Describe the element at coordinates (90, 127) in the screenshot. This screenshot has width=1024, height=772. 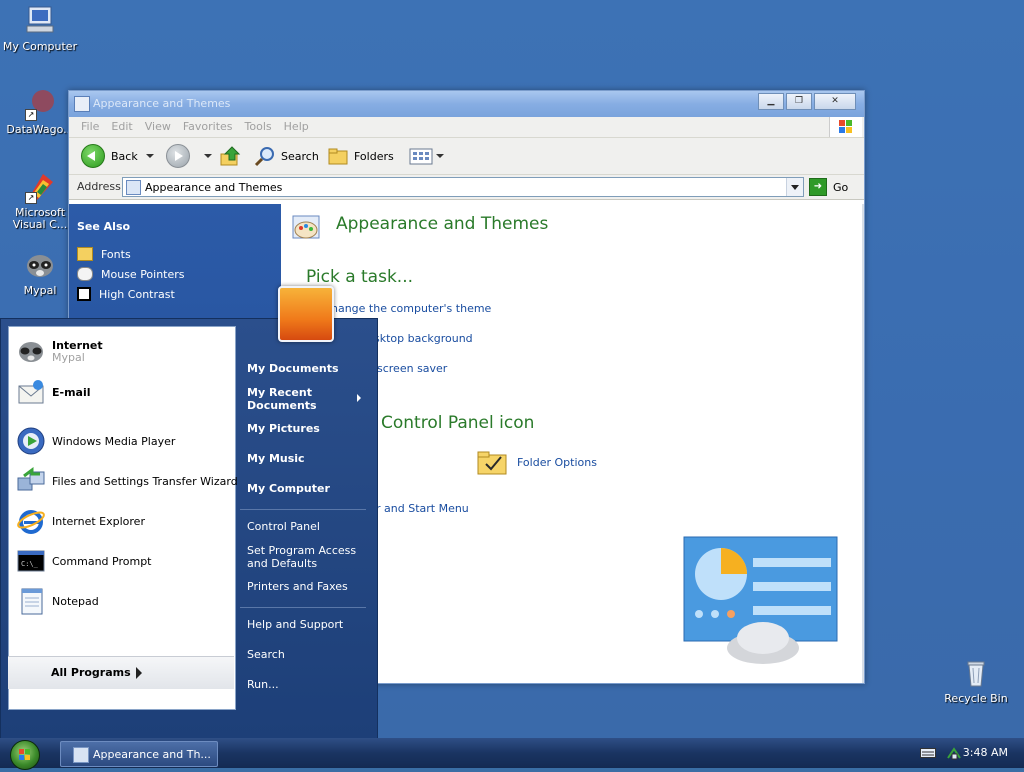
I see `menu-file: File` at that location.